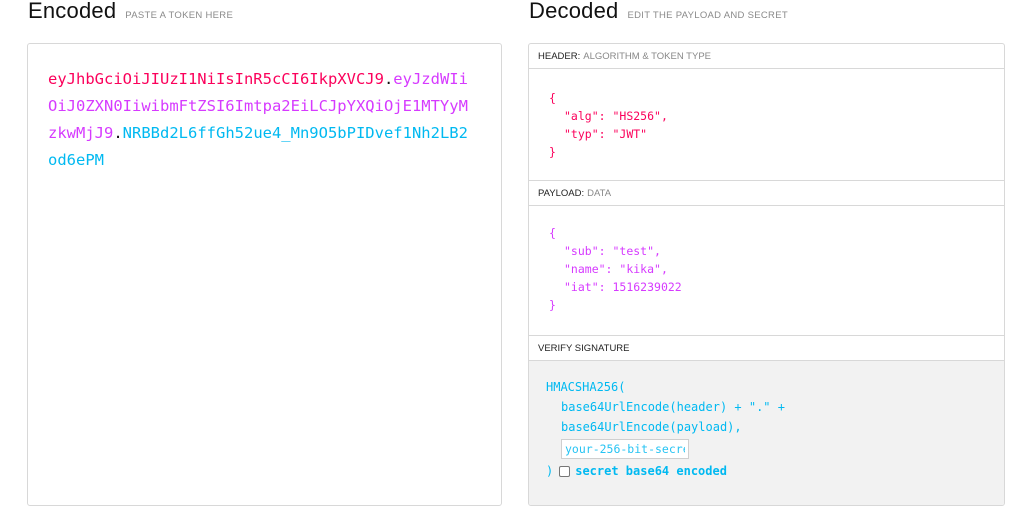 This screenshot has height=514, width=1024. Describe the element at coordinates (565, 471) in the screenshot. I see `secret-base64-checkbox` at that location.